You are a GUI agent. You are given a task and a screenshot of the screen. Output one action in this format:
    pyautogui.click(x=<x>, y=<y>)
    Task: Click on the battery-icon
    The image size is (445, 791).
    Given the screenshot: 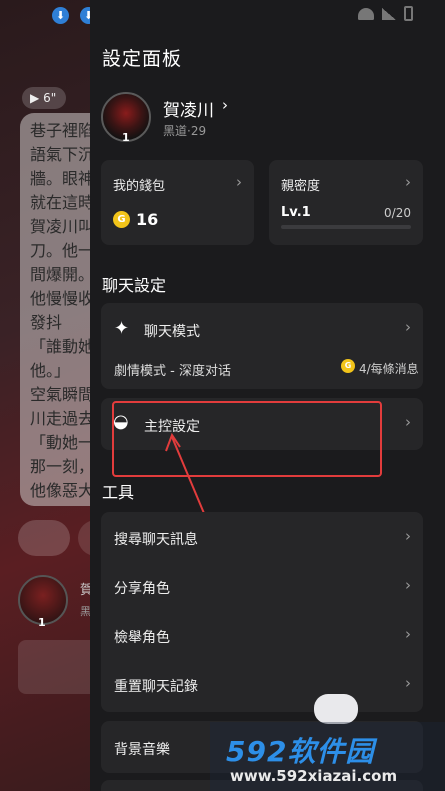 What is the action you would take?
    pyautogui.click(x=408, y=13)
    